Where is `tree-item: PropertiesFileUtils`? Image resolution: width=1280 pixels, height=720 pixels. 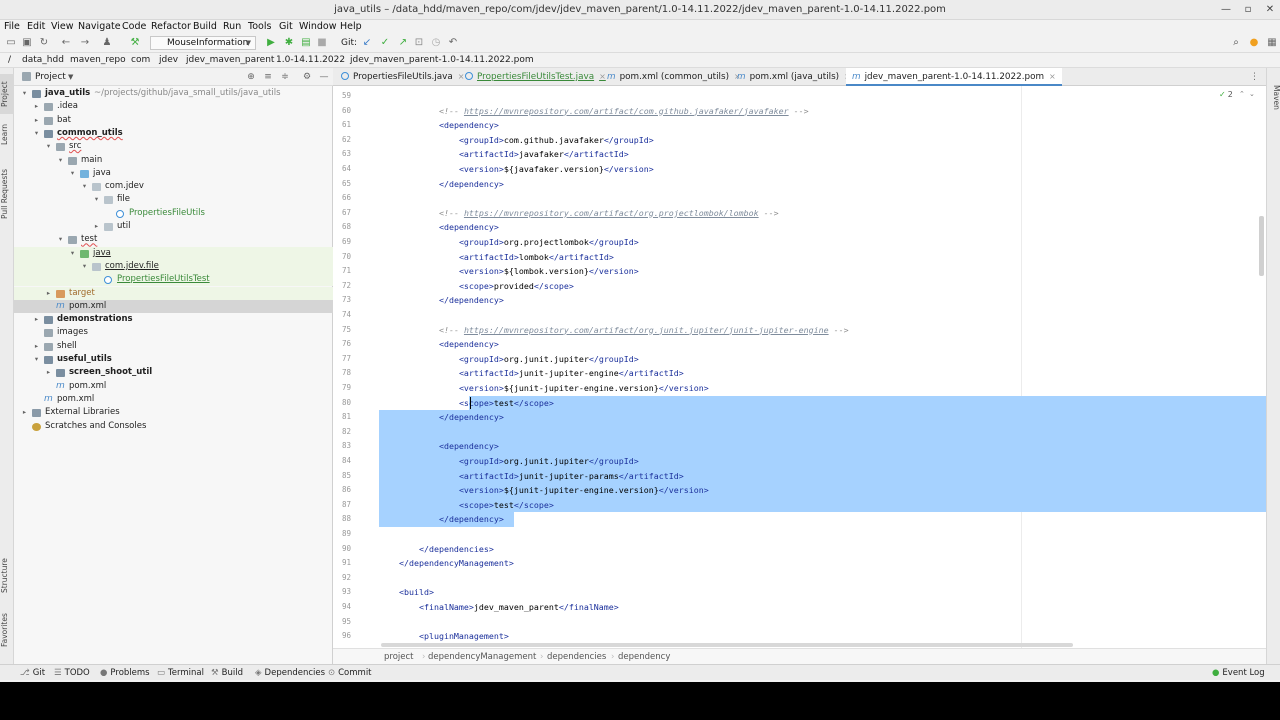 tree-item: PropertiesFileUtils is located at coordinates (173, 213).